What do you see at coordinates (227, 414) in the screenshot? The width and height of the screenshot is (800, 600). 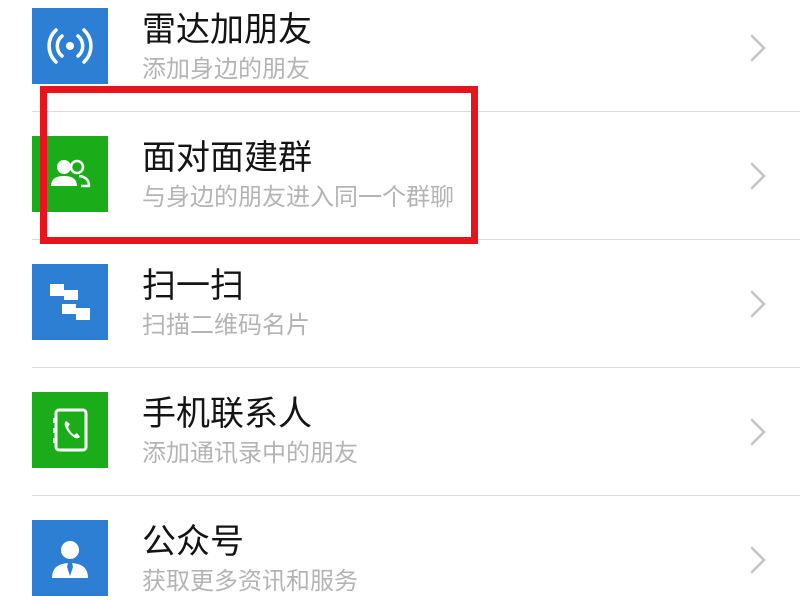 I see `list-item-title: 手机联系人` at bounding box center [227, 414].